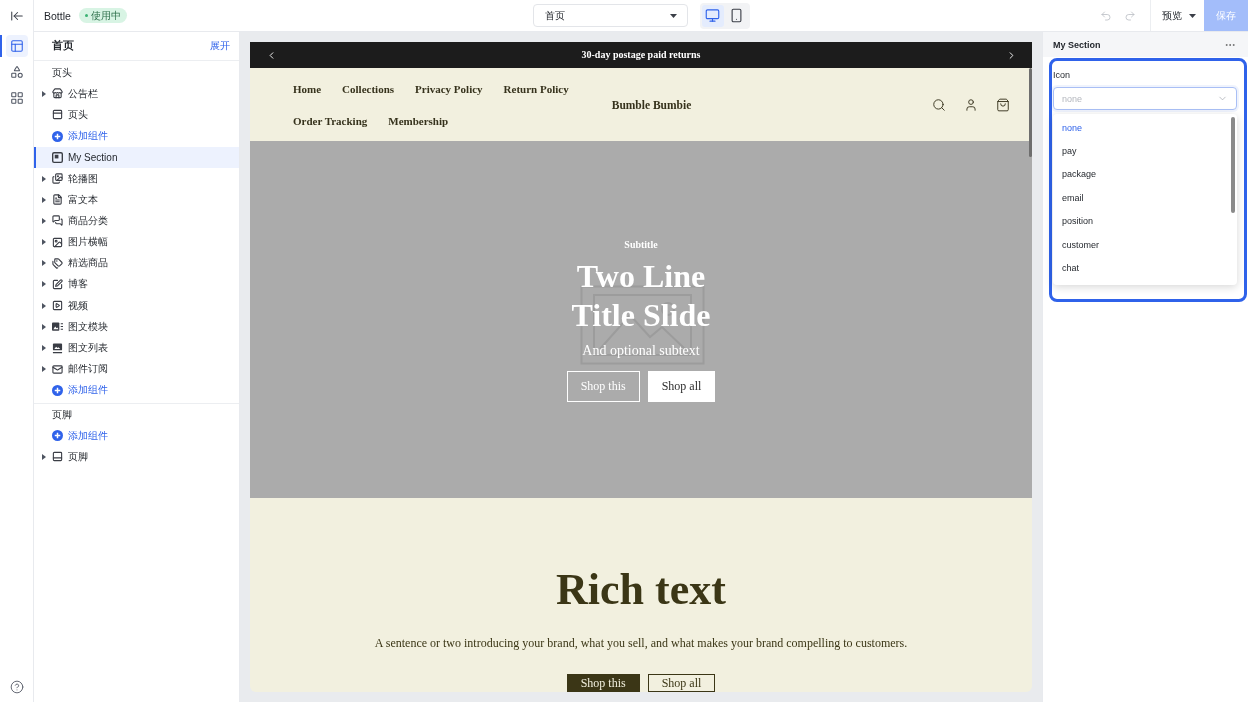  I want to click on layout-icon, so click(16, 46).